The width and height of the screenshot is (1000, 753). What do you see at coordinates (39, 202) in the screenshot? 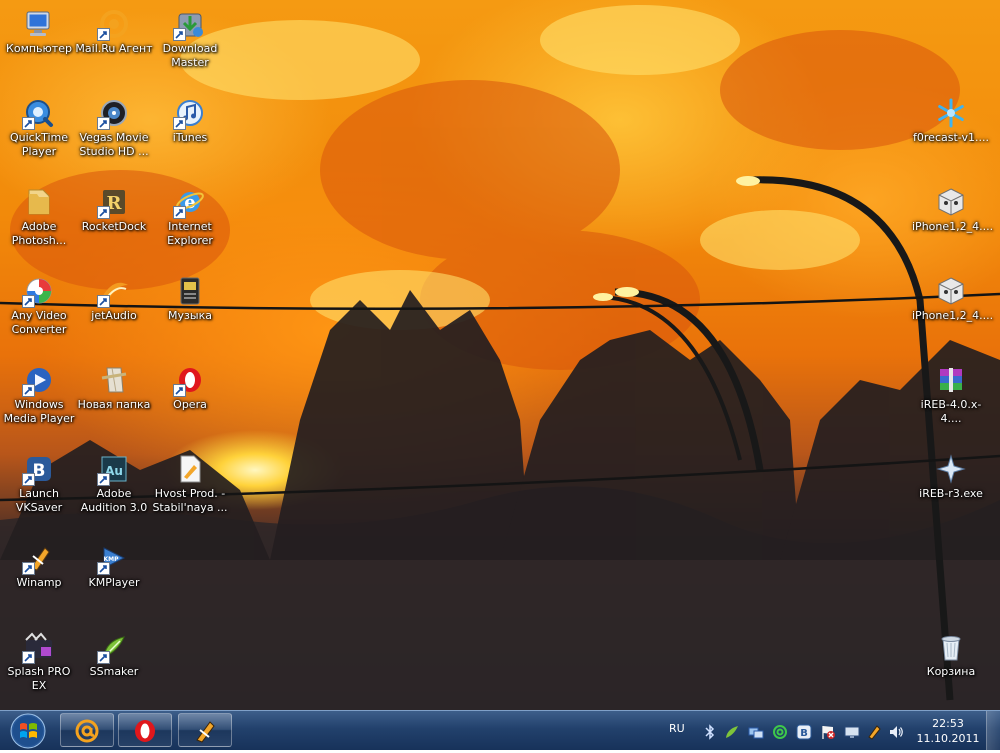
I see `folder-icon` at bounding box center [39, 202].